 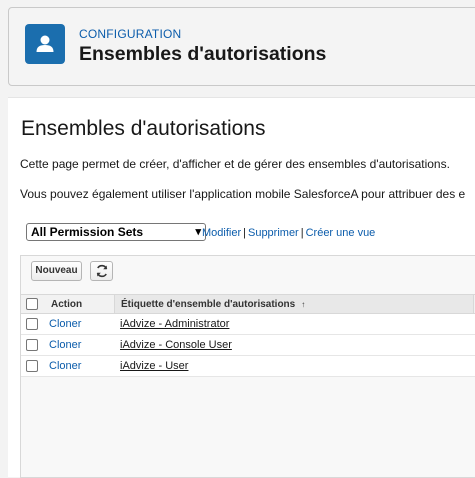 I want to click on permission-set-link: iAdvize - Administrator, so click(x=174, y=324).